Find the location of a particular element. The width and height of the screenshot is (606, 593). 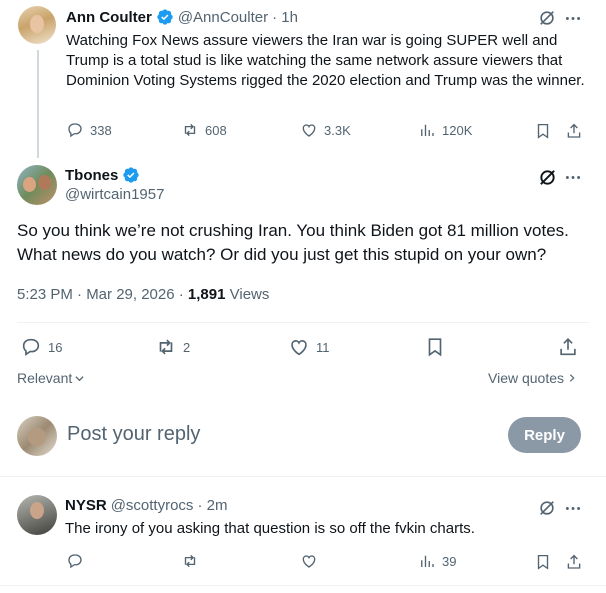

repost-action: 2 is located at coordinates (172, 347).